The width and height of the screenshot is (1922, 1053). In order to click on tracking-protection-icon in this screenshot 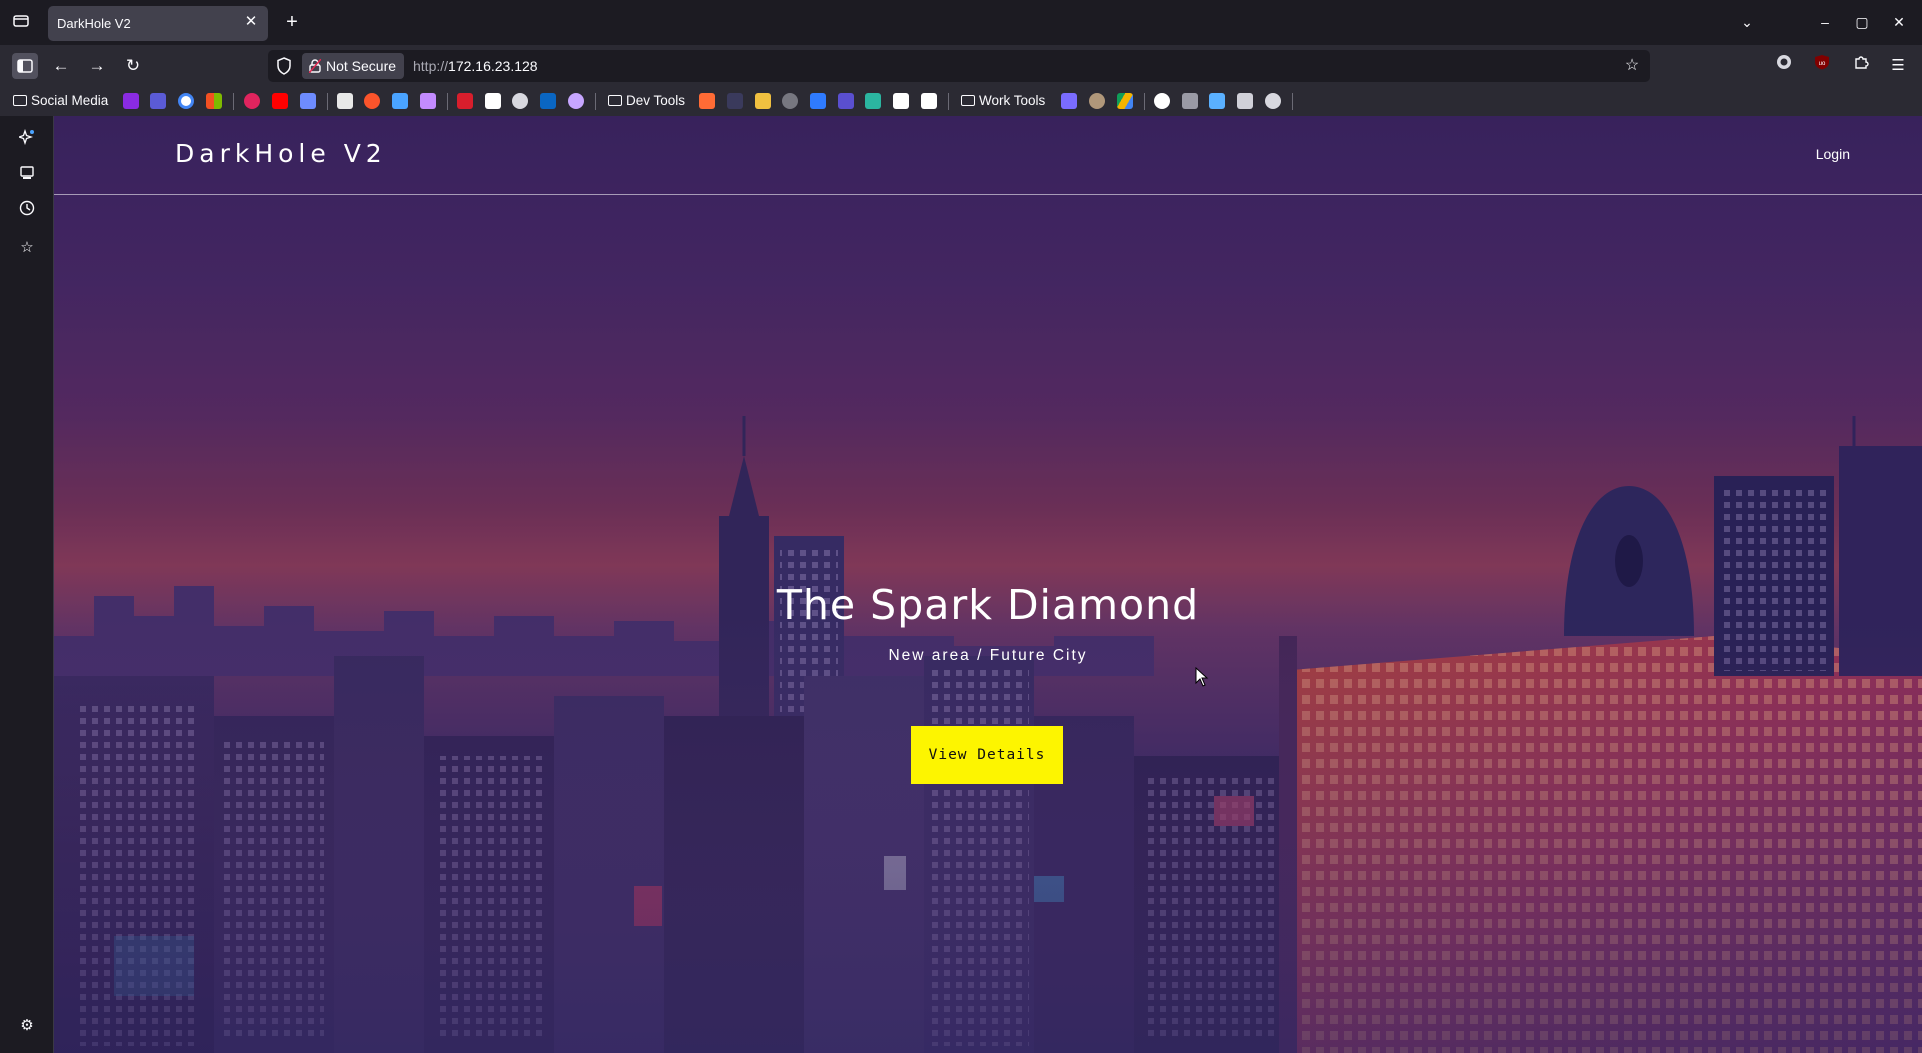, I will do `click(284, 66)`.